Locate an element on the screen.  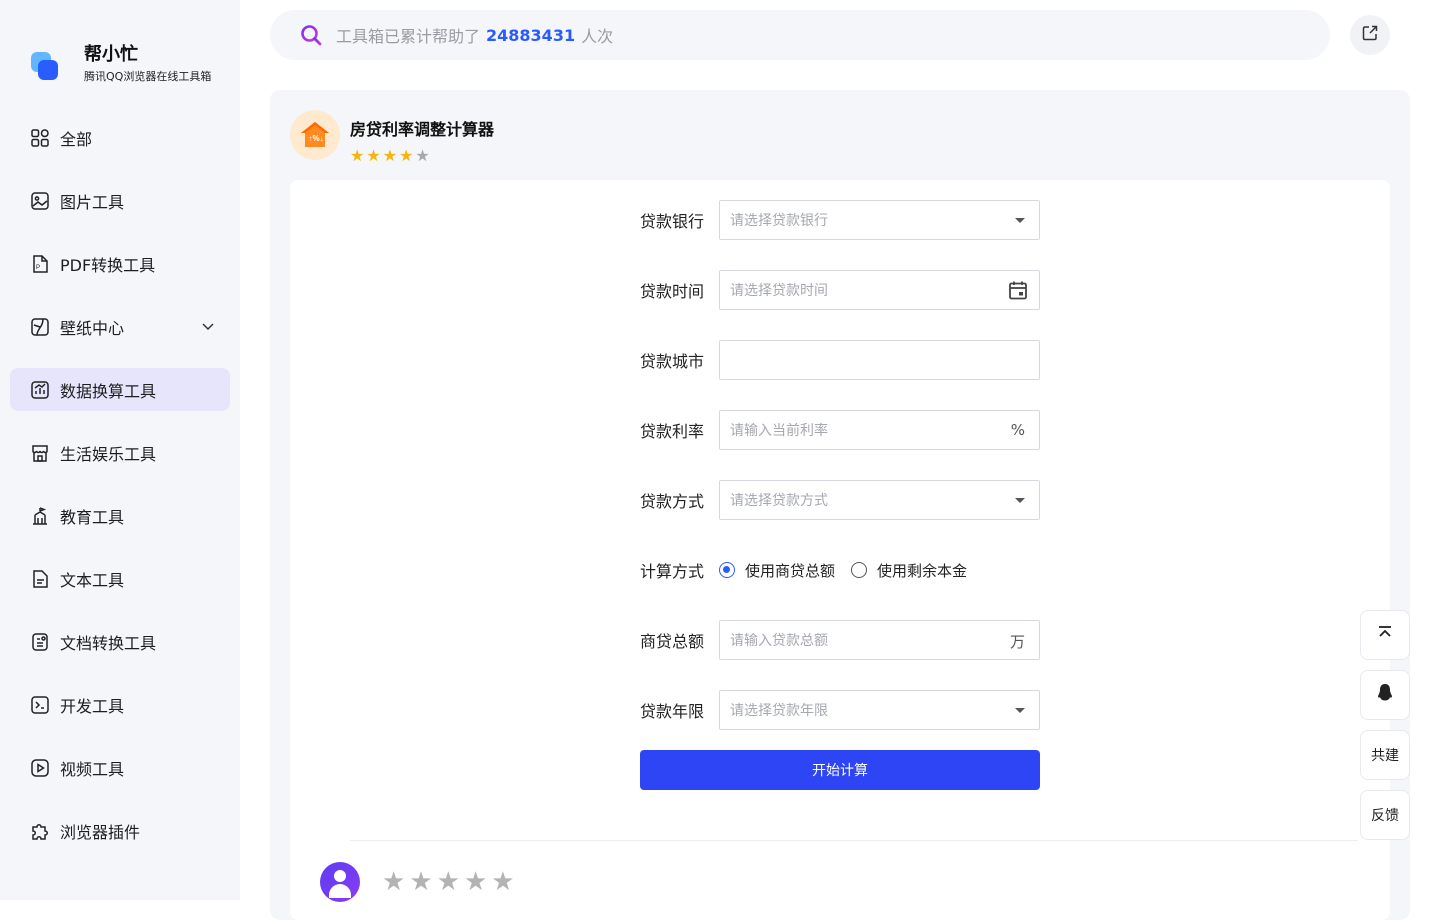
sidebar-item-image-tools: 图片工具 is located at coordinates (120, 200).